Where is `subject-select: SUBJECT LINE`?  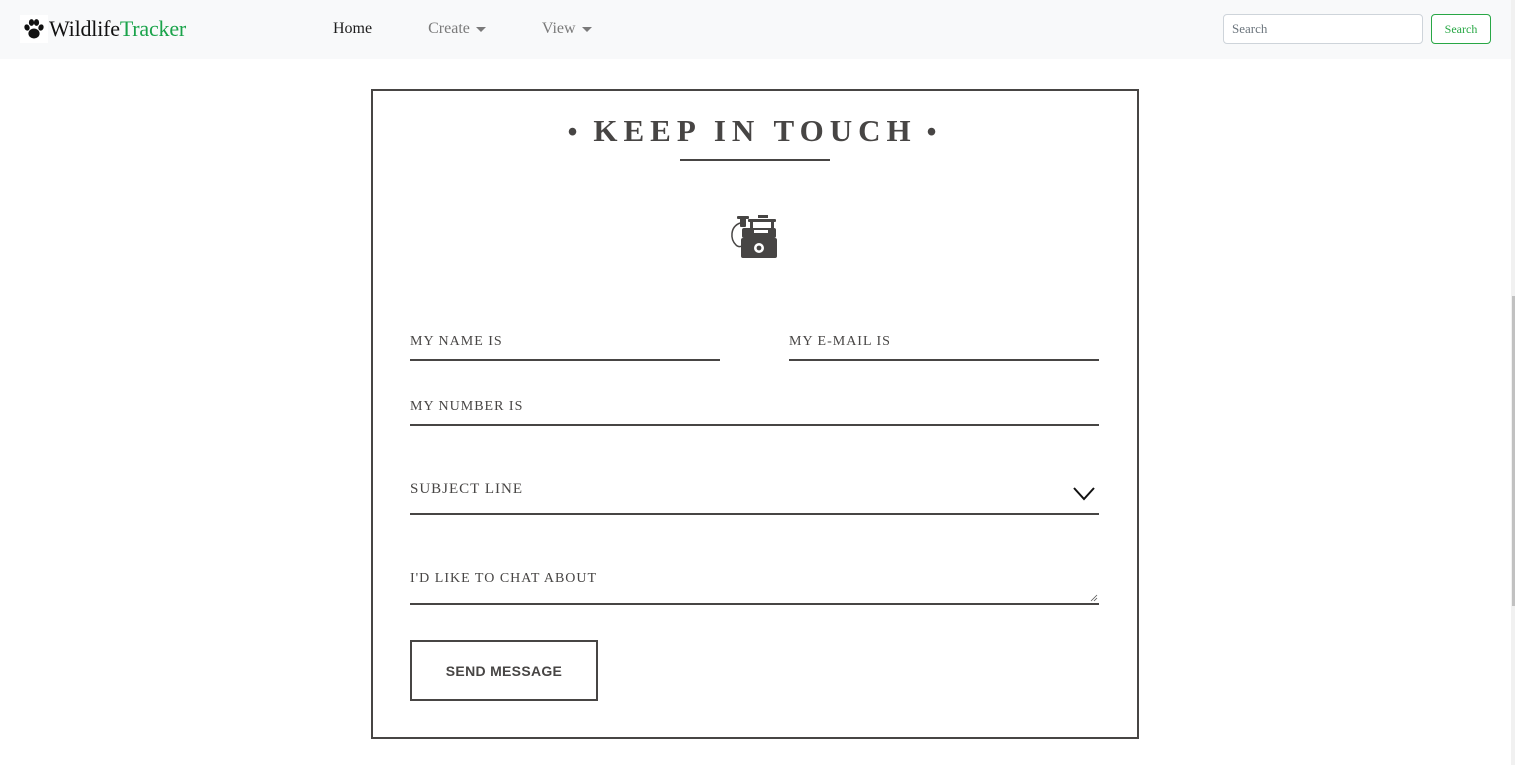
subject-select: SUBJECT LINE is located at coordinates (754, 492).